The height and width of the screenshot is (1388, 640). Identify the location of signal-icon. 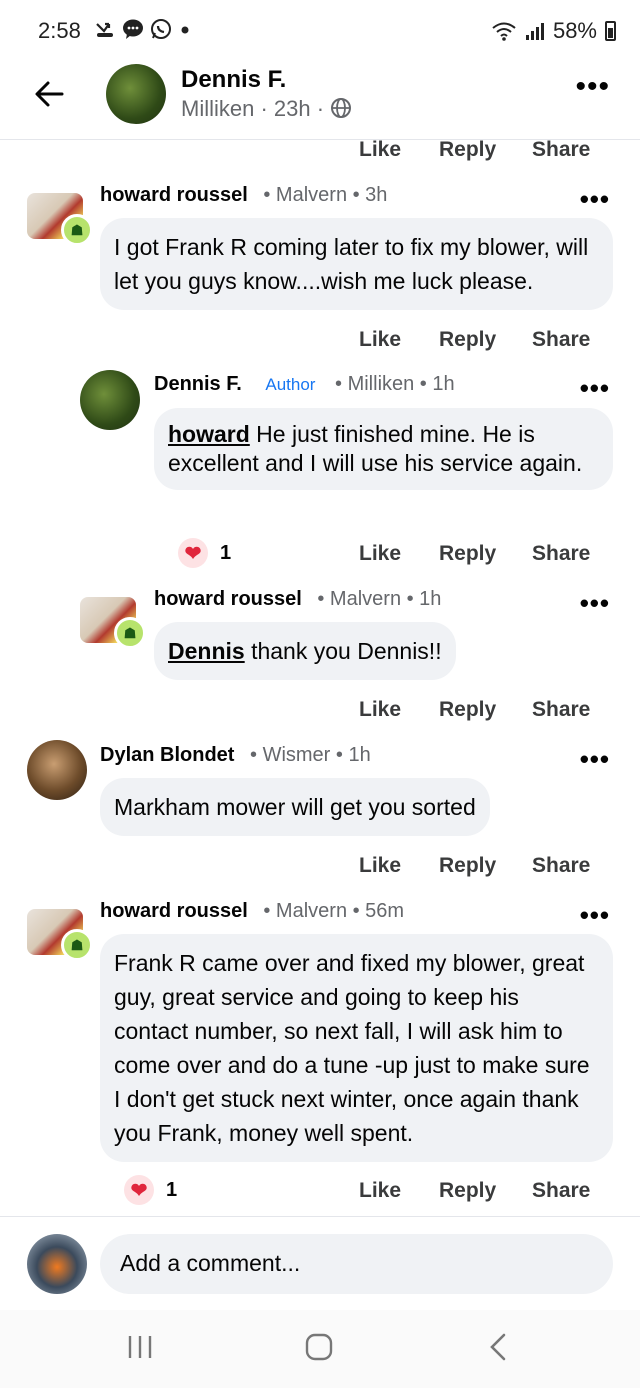
(534, 31).